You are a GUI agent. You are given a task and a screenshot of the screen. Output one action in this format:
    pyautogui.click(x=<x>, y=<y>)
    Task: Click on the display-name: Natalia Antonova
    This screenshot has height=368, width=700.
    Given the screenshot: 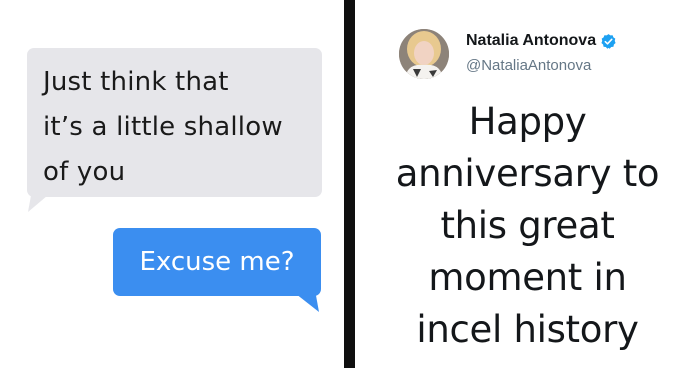 What is the action you would take?
    pyautogui.click(x=541, y=41)
    